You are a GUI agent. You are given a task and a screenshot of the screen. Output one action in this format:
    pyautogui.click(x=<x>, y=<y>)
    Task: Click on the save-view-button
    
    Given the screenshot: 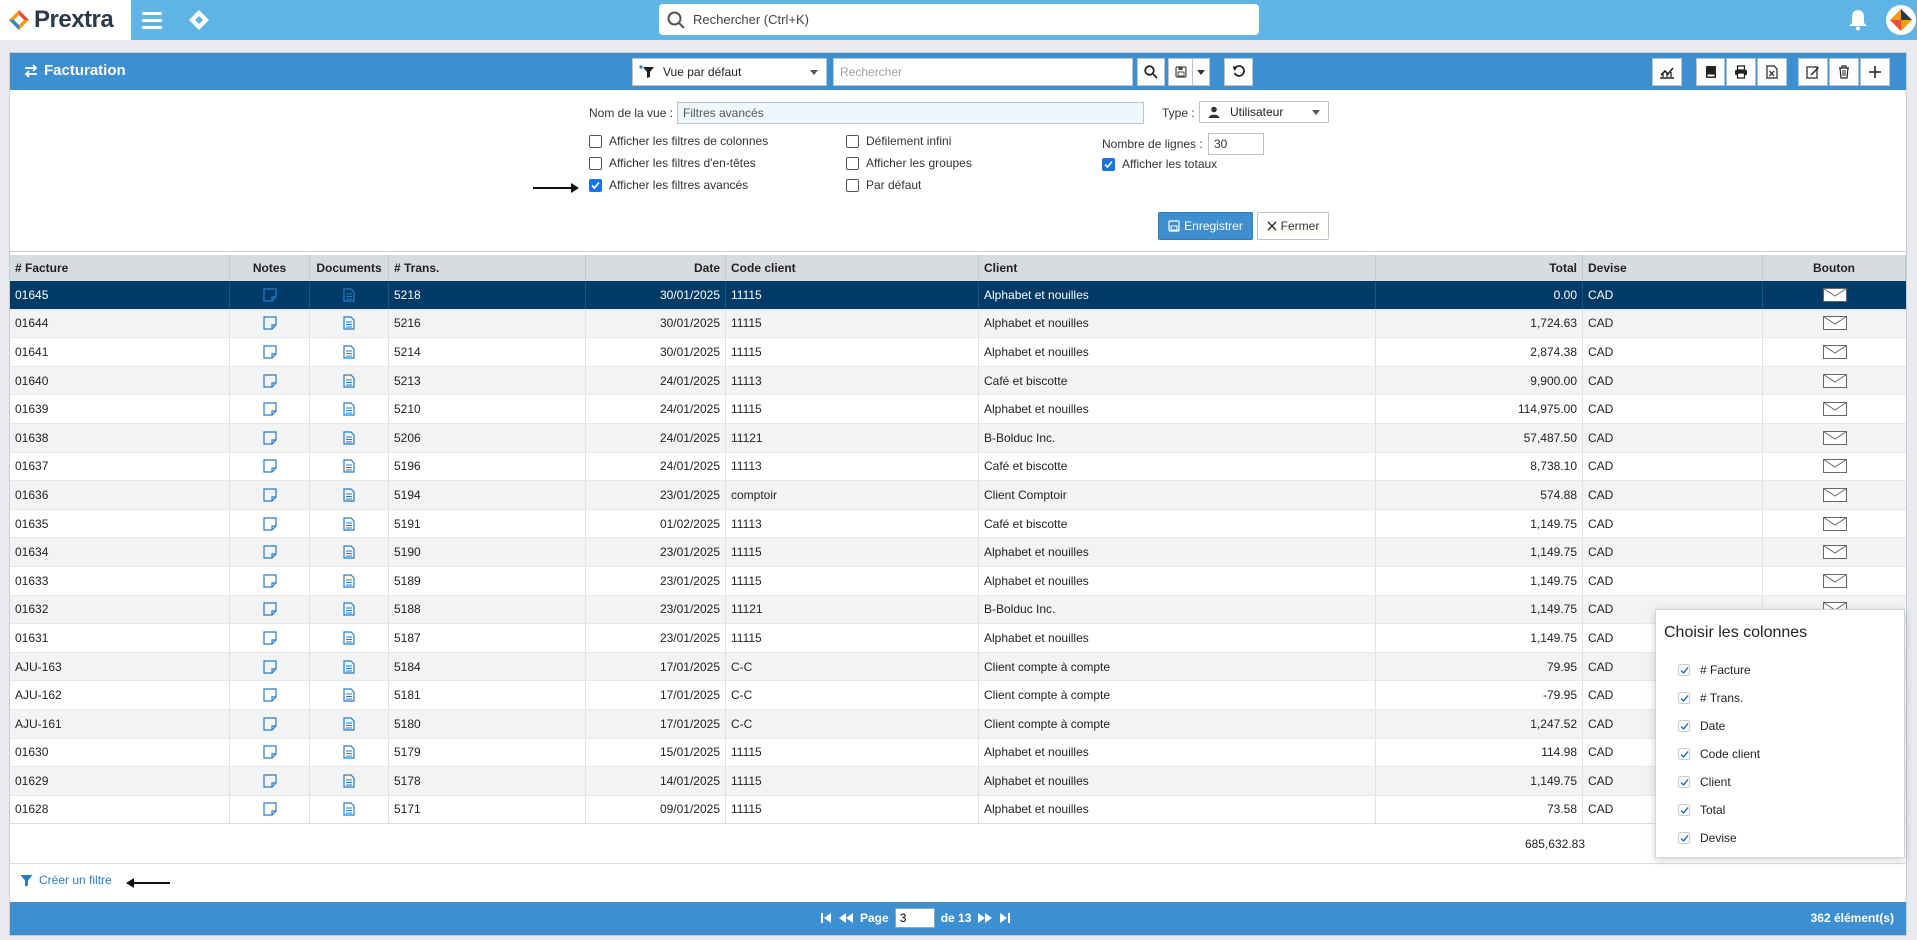 What is the action you would take?
    pyautogui.click(x=1180, y=72)
    